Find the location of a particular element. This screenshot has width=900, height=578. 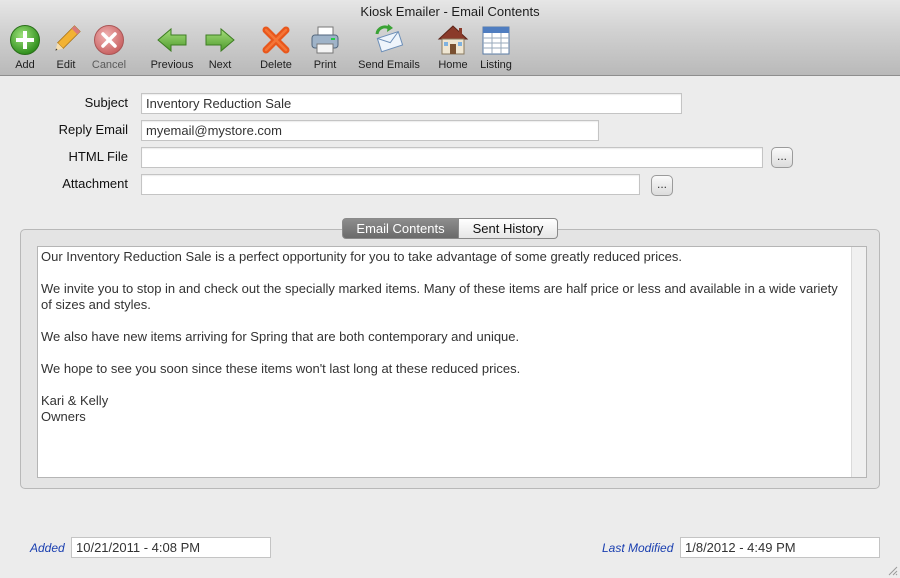

edit-icon is located at coordinates (68, 38).